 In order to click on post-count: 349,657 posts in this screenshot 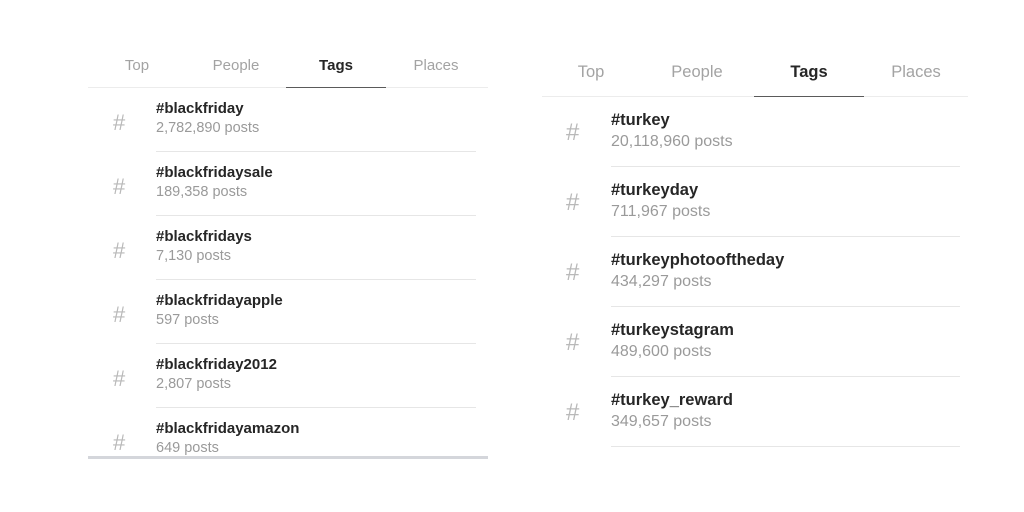, I will do `click(661, 421)`.